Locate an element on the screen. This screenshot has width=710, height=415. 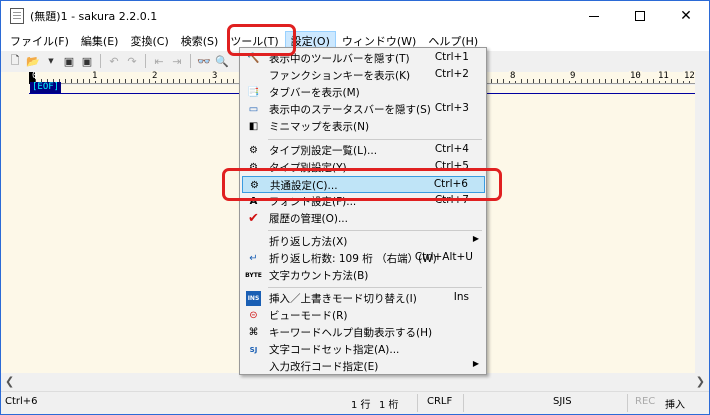
undo-icon: ↶ is located at coordinates (114, 61).